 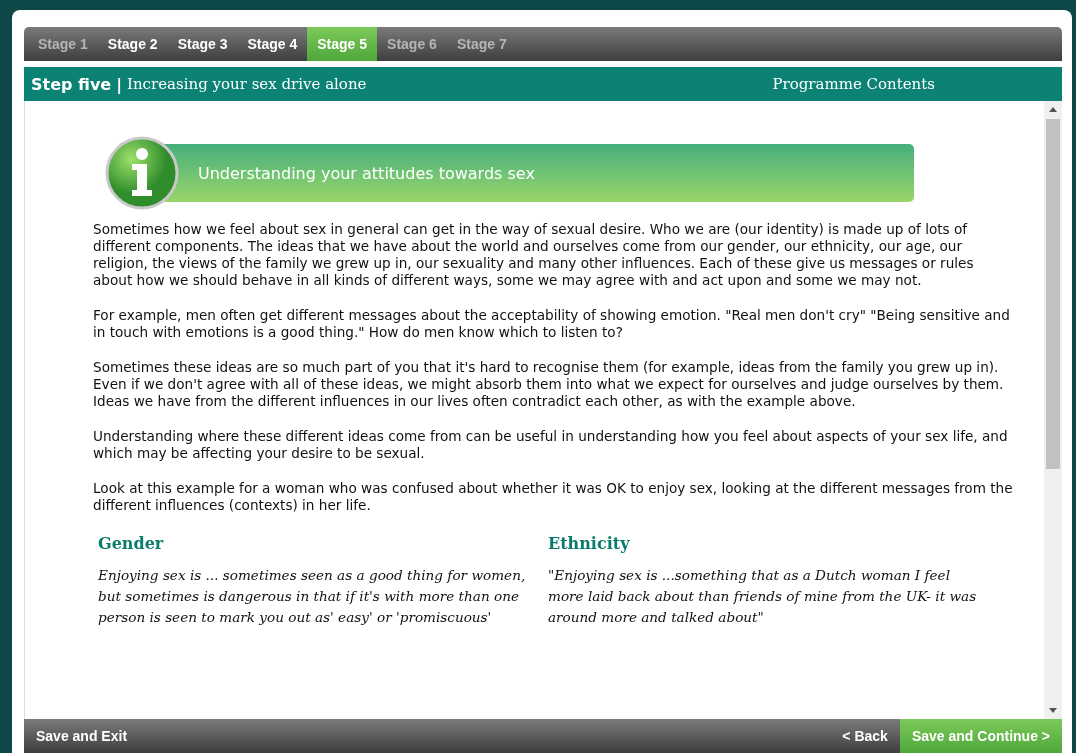 What do you see at coordinates (980, 736) in the screenshot?
I see `save-and-continue-button: Save and Continue >` at bounding box center [980, 736].